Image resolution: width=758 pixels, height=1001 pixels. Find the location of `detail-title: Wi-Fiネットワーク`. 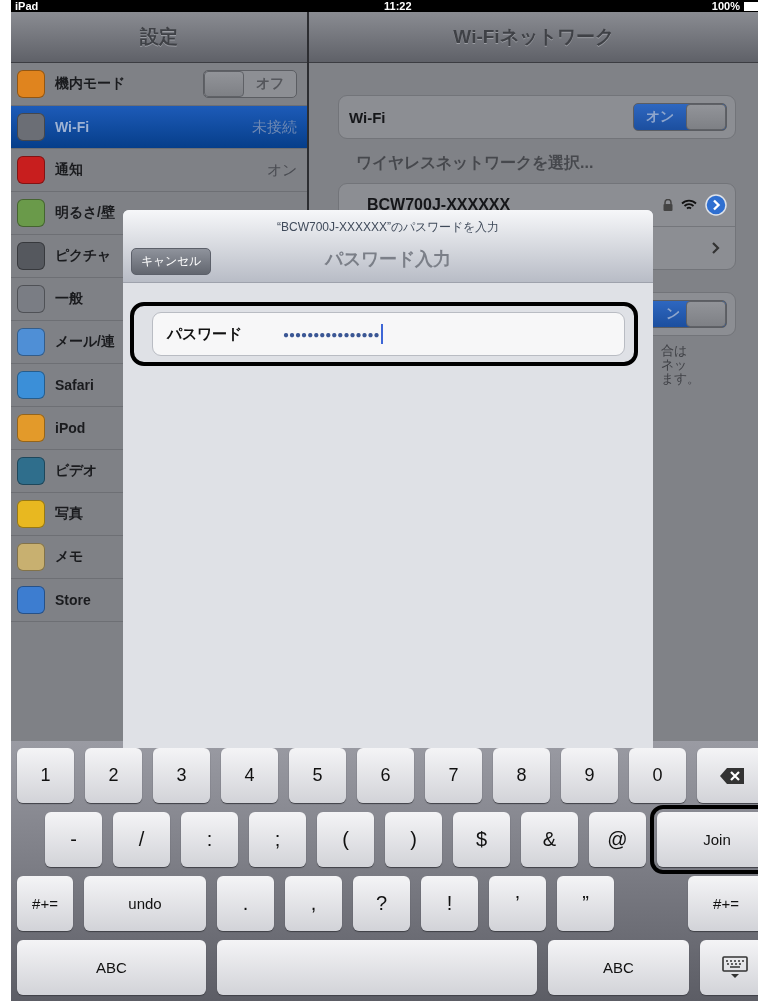

detail-title: Wi-Fiネットワーク is located at coordinates (533, 37).